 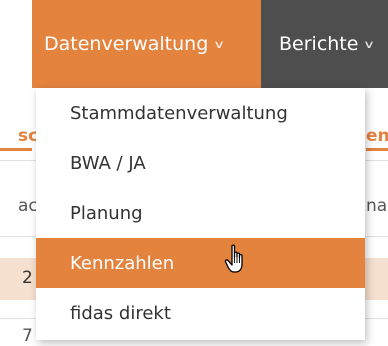 I want to click on menu-item-stammdatenverwaltung: Stammdatenverwaltung, so click(x=200, y=113).